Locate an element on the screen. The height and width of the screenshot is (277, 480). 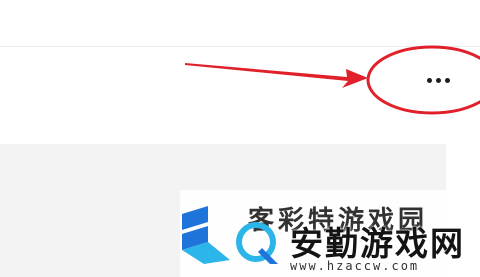
site-logo-q-icon is located at coordinates (257, 243).